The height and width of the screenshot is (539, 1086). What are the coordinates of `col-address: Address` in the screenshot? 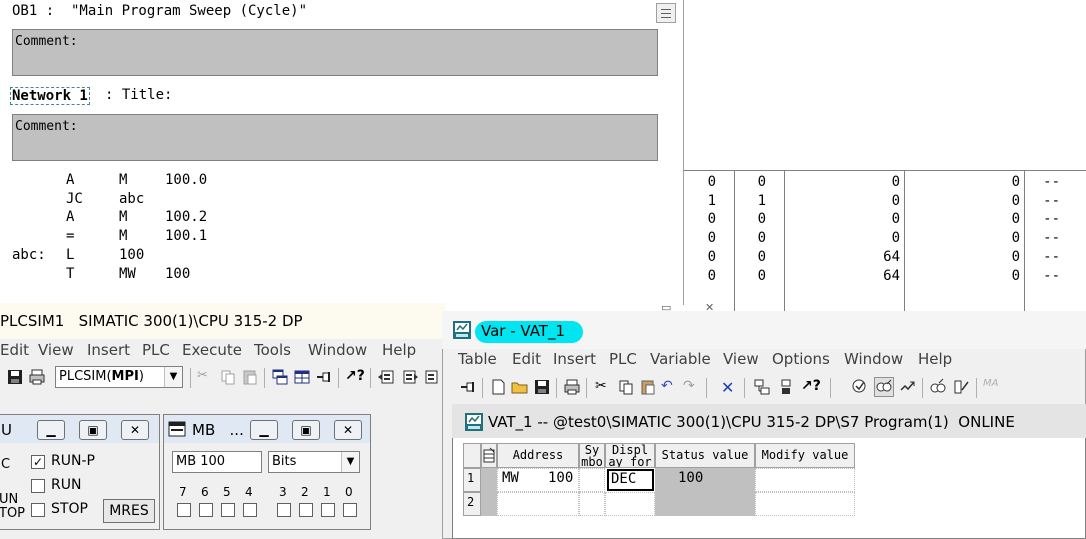 It's located at (538, 455).